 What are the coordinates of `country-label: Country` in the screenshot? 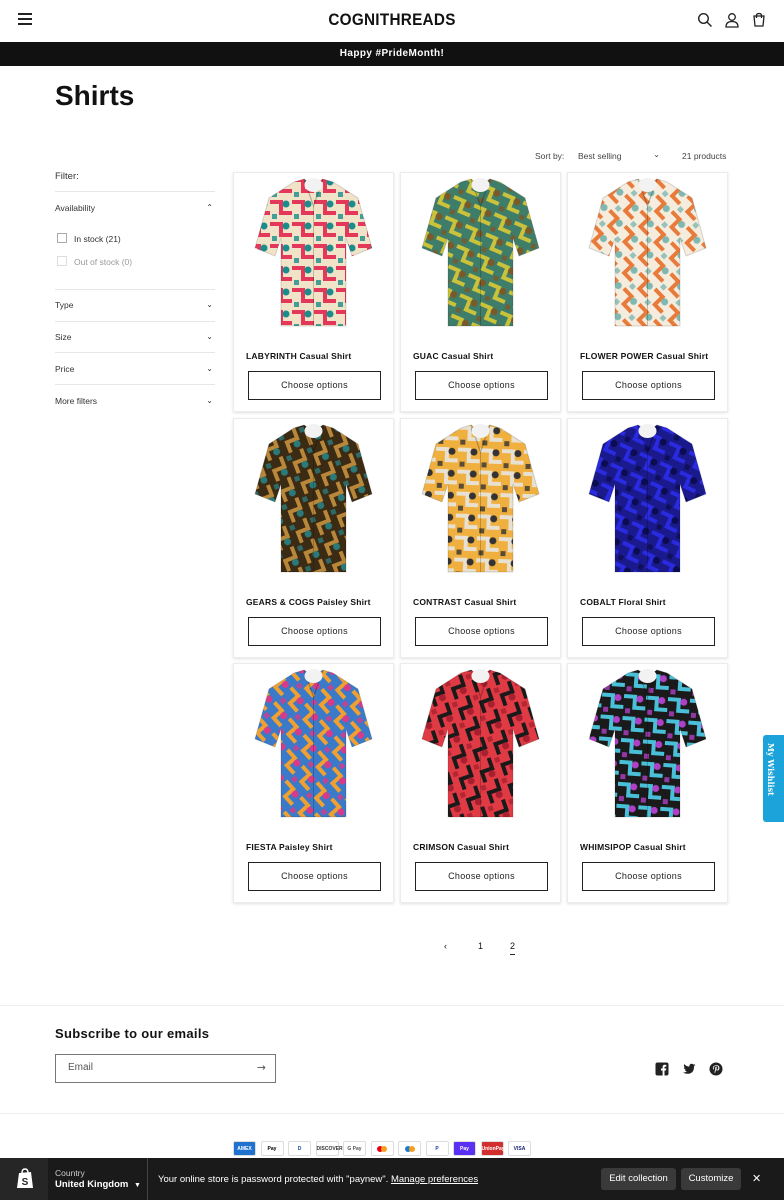 It's located at (70, 1173).